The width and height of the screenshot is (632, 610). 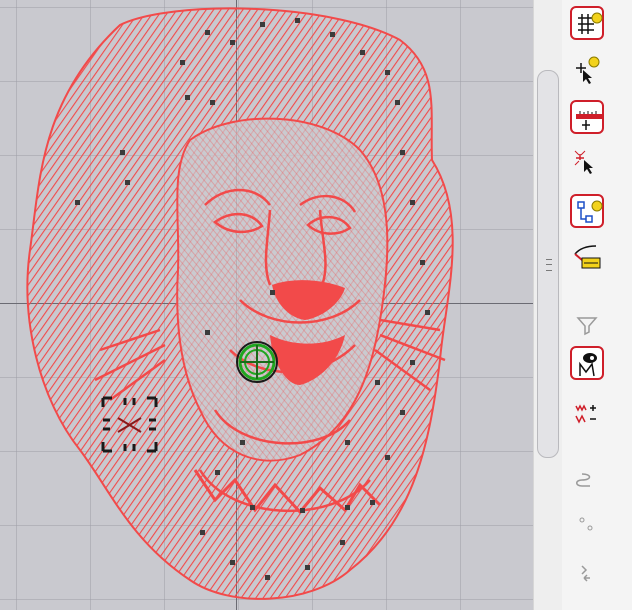 I want to click on side-toolbar, so click(x=597, y=305).